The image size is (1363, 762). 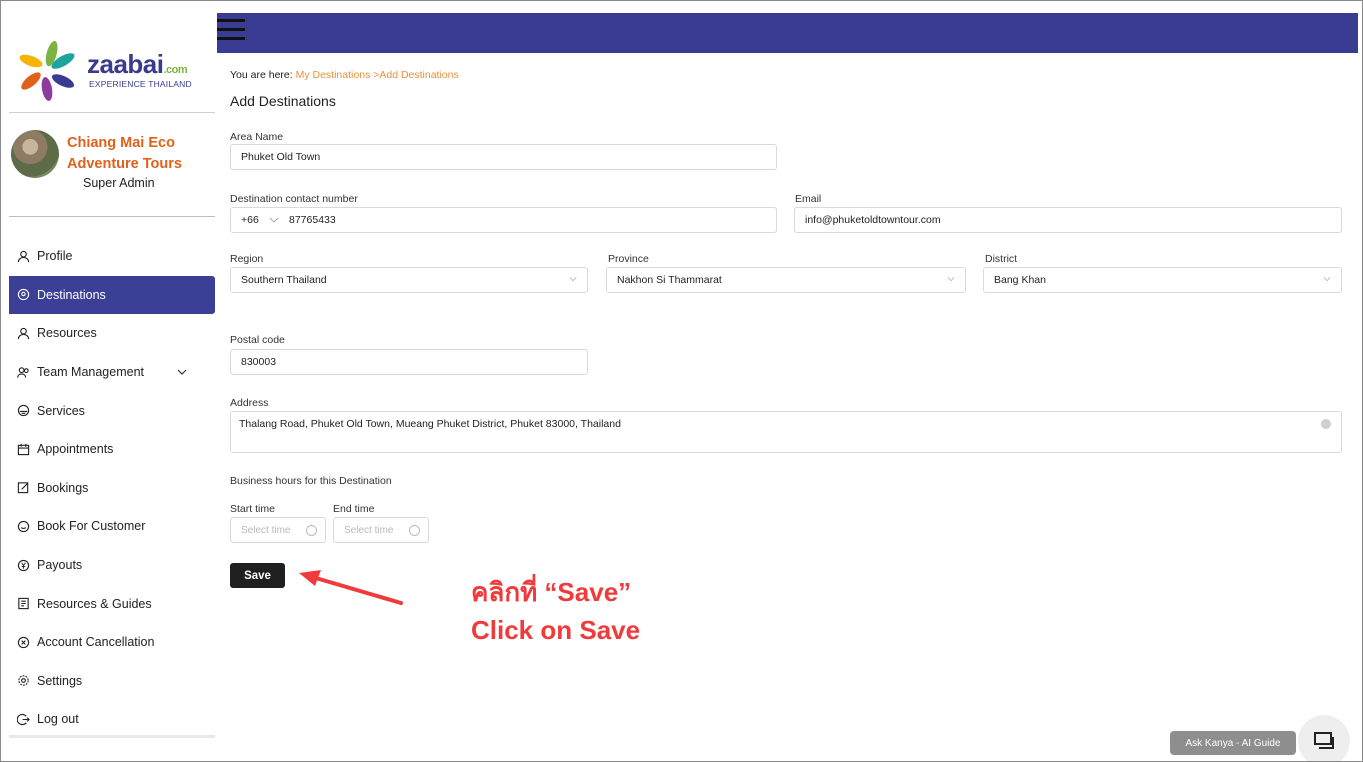 I want to click on postal-code-value: 830003, so click(x=259, y=362).